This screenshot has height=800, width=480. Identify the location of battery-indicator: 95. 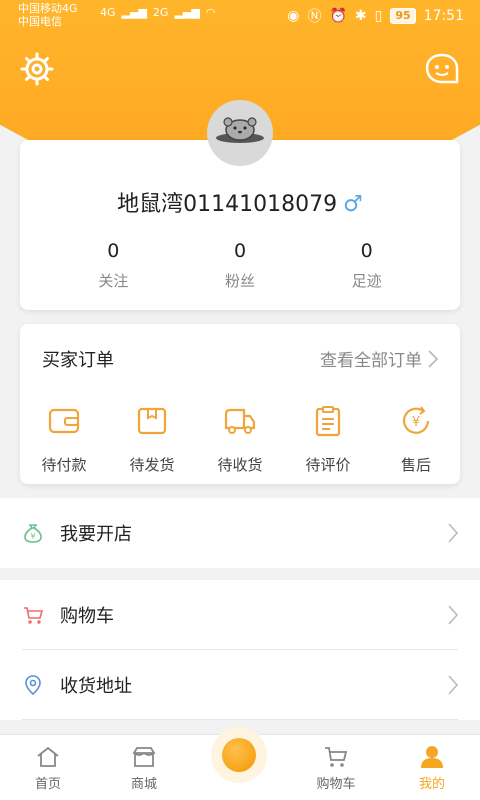
(403, 16).